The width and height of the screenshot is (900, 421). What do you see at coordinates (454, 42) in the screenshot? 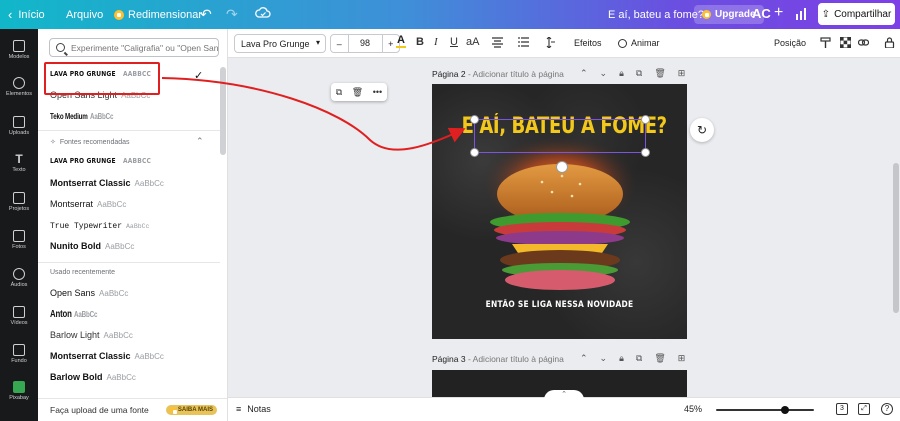
I see `underline-button: U` at bounding box center [454, 42].